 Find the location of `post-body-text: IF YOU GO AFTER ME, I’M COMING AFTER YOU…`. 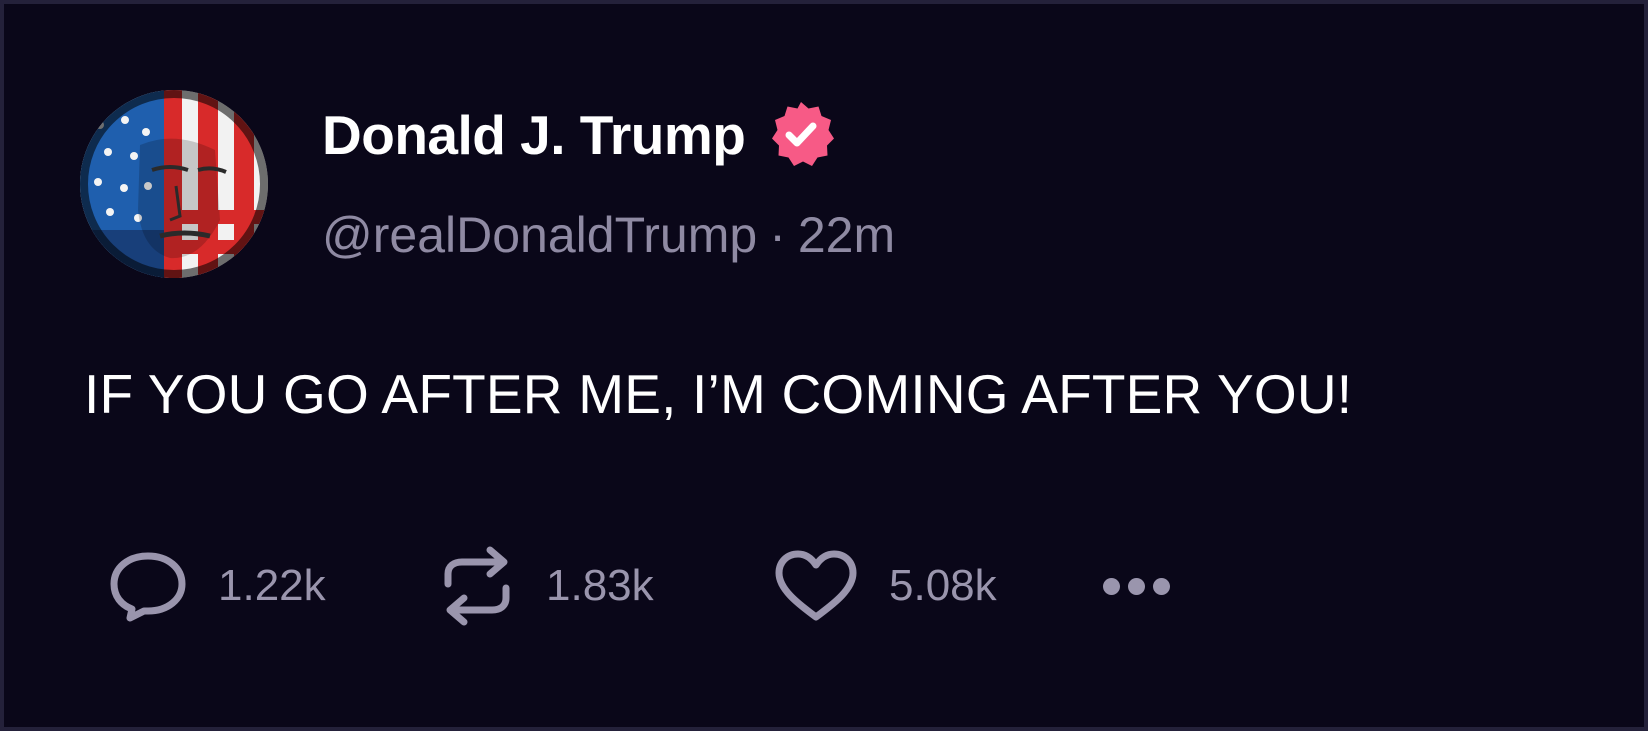

post-body-text: IF YOU GO AFTER ME, I’M COMING AFTER YOU… is located at coordinates (718, 394).